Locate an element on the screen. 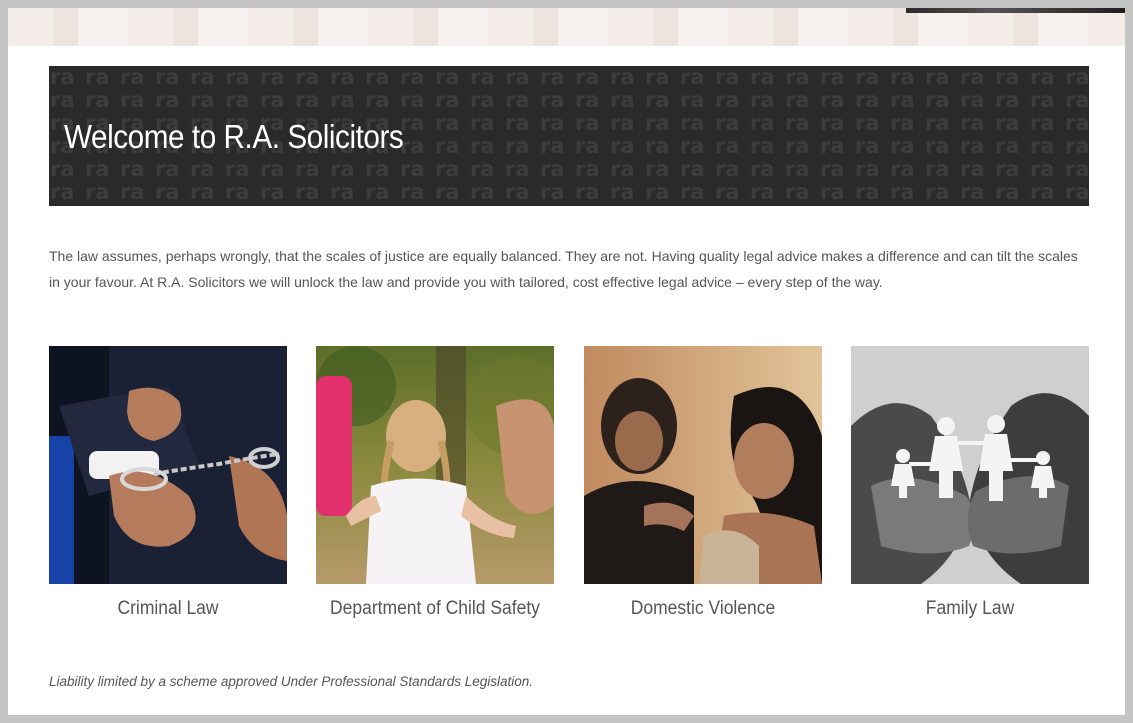 Image resolution: width=1133 pixels, height=723 pixels. service-card-criminal-law: Criminal Law is located at coordinates (168, 483).